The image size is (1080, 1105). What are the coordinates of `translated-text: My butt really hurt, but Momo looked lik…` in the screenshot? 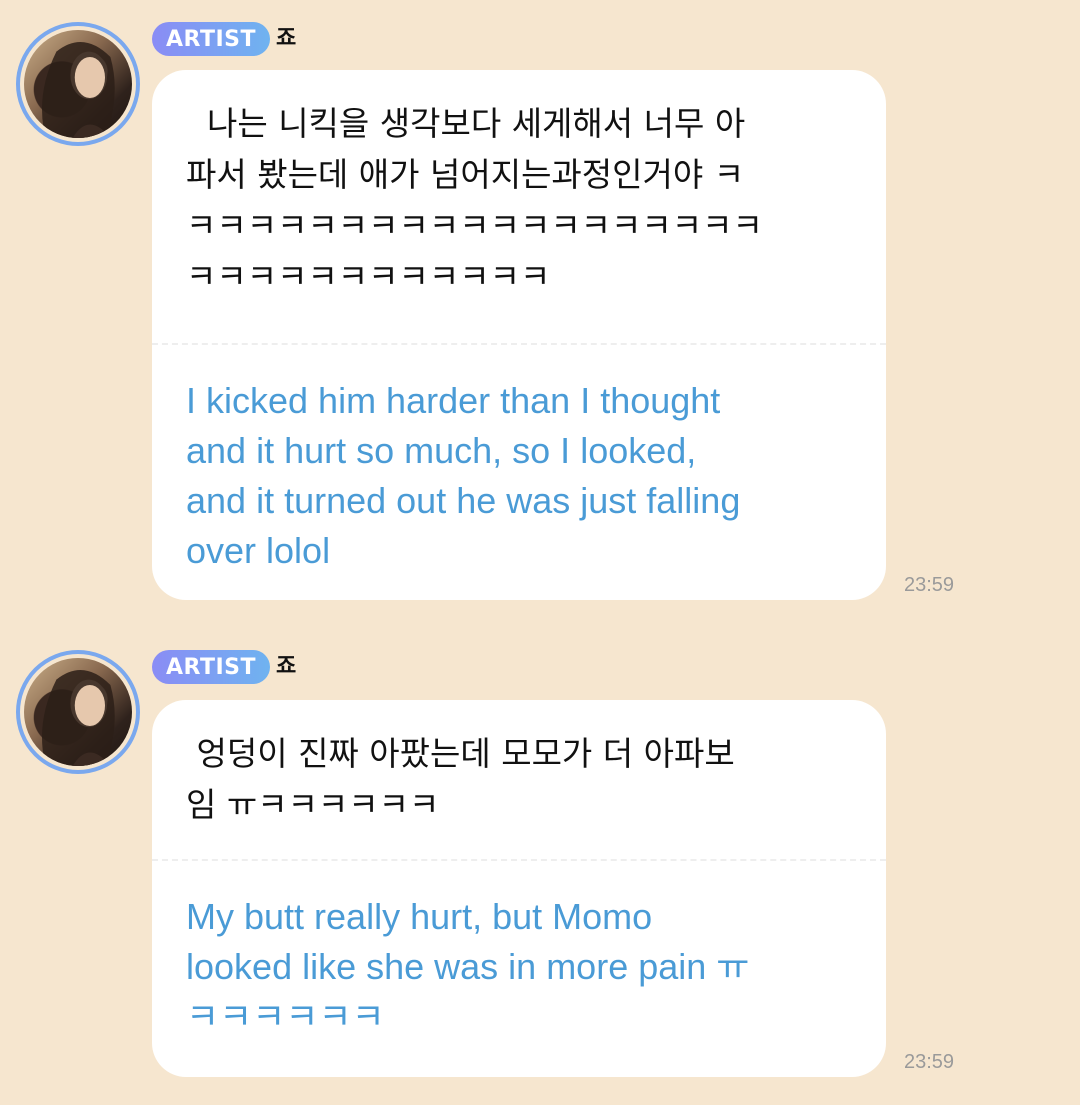 It's located at (468, 966).